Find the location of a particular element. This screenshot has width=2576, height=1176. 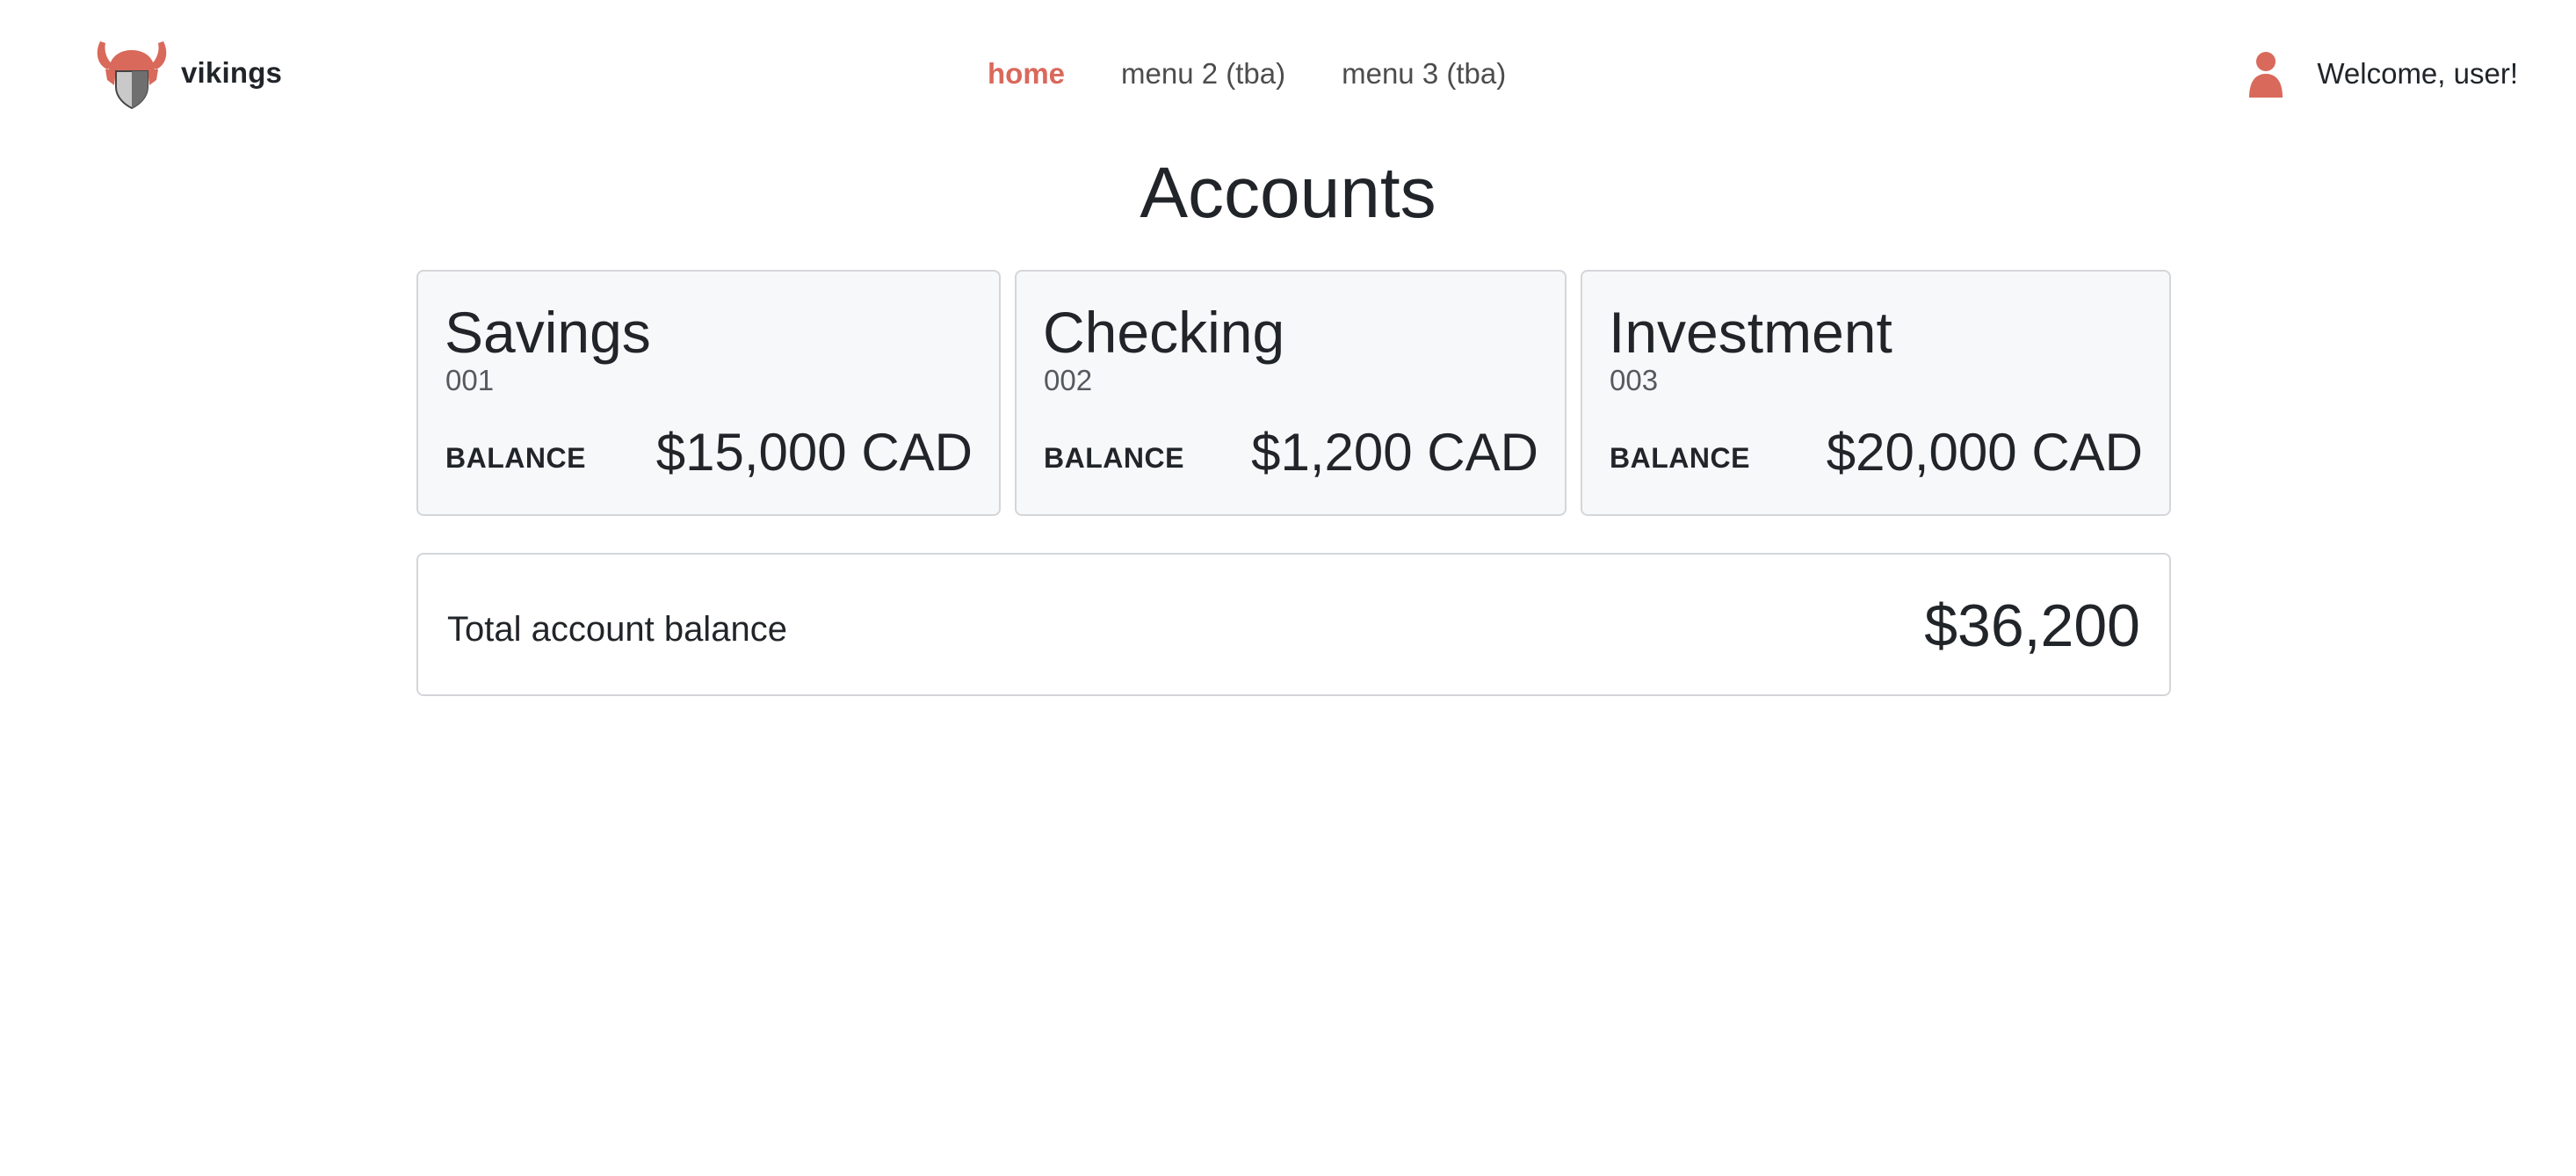

brand-name: vikings is located at coordinates (232, 72).